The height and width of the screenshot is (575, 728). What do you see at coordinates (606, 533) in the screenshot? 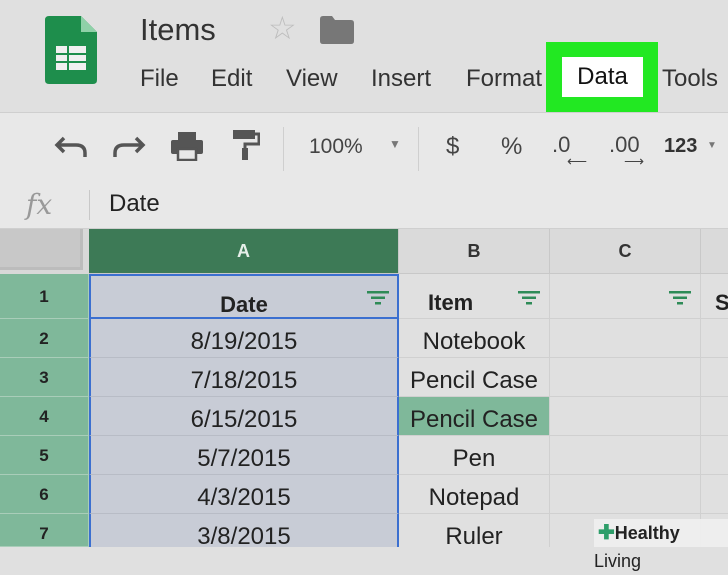
I see `cross-logo-icon: ✚` at bounding box center [606, 533].